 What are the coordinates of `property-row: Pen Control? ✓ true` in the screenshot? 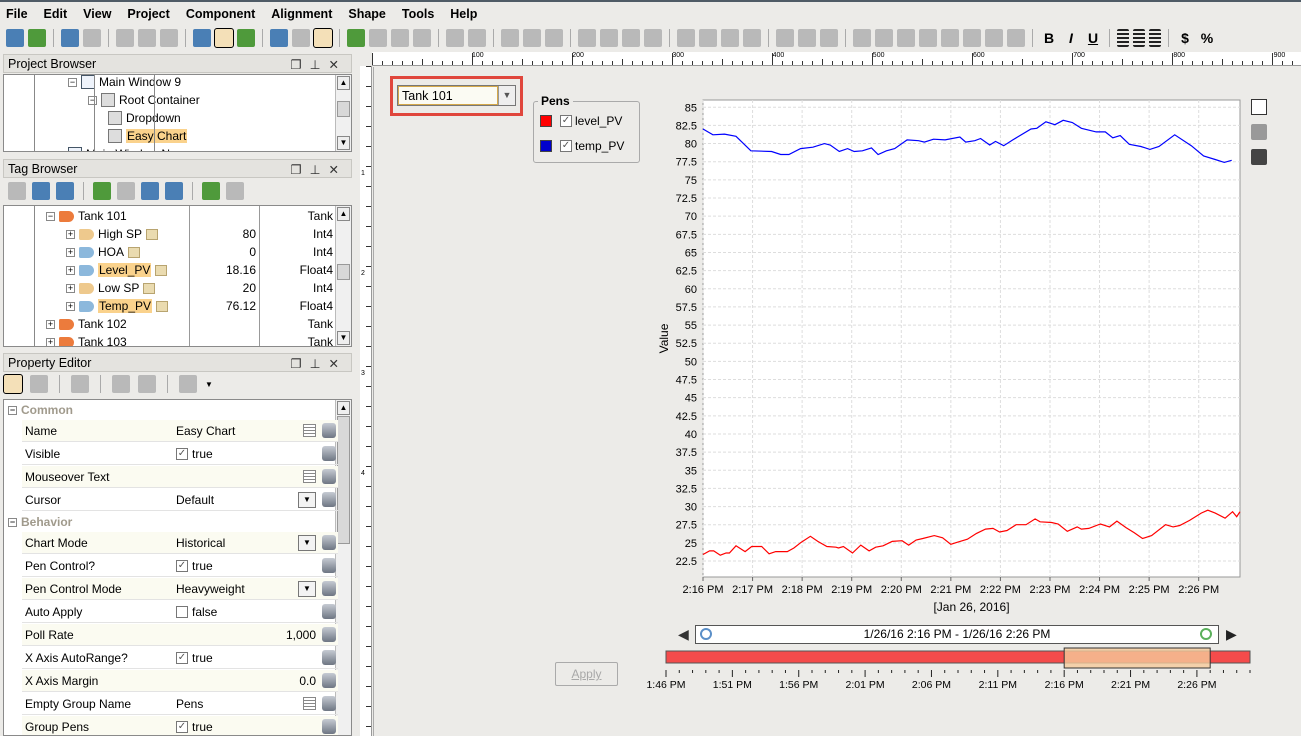 It's located at (180, 566).